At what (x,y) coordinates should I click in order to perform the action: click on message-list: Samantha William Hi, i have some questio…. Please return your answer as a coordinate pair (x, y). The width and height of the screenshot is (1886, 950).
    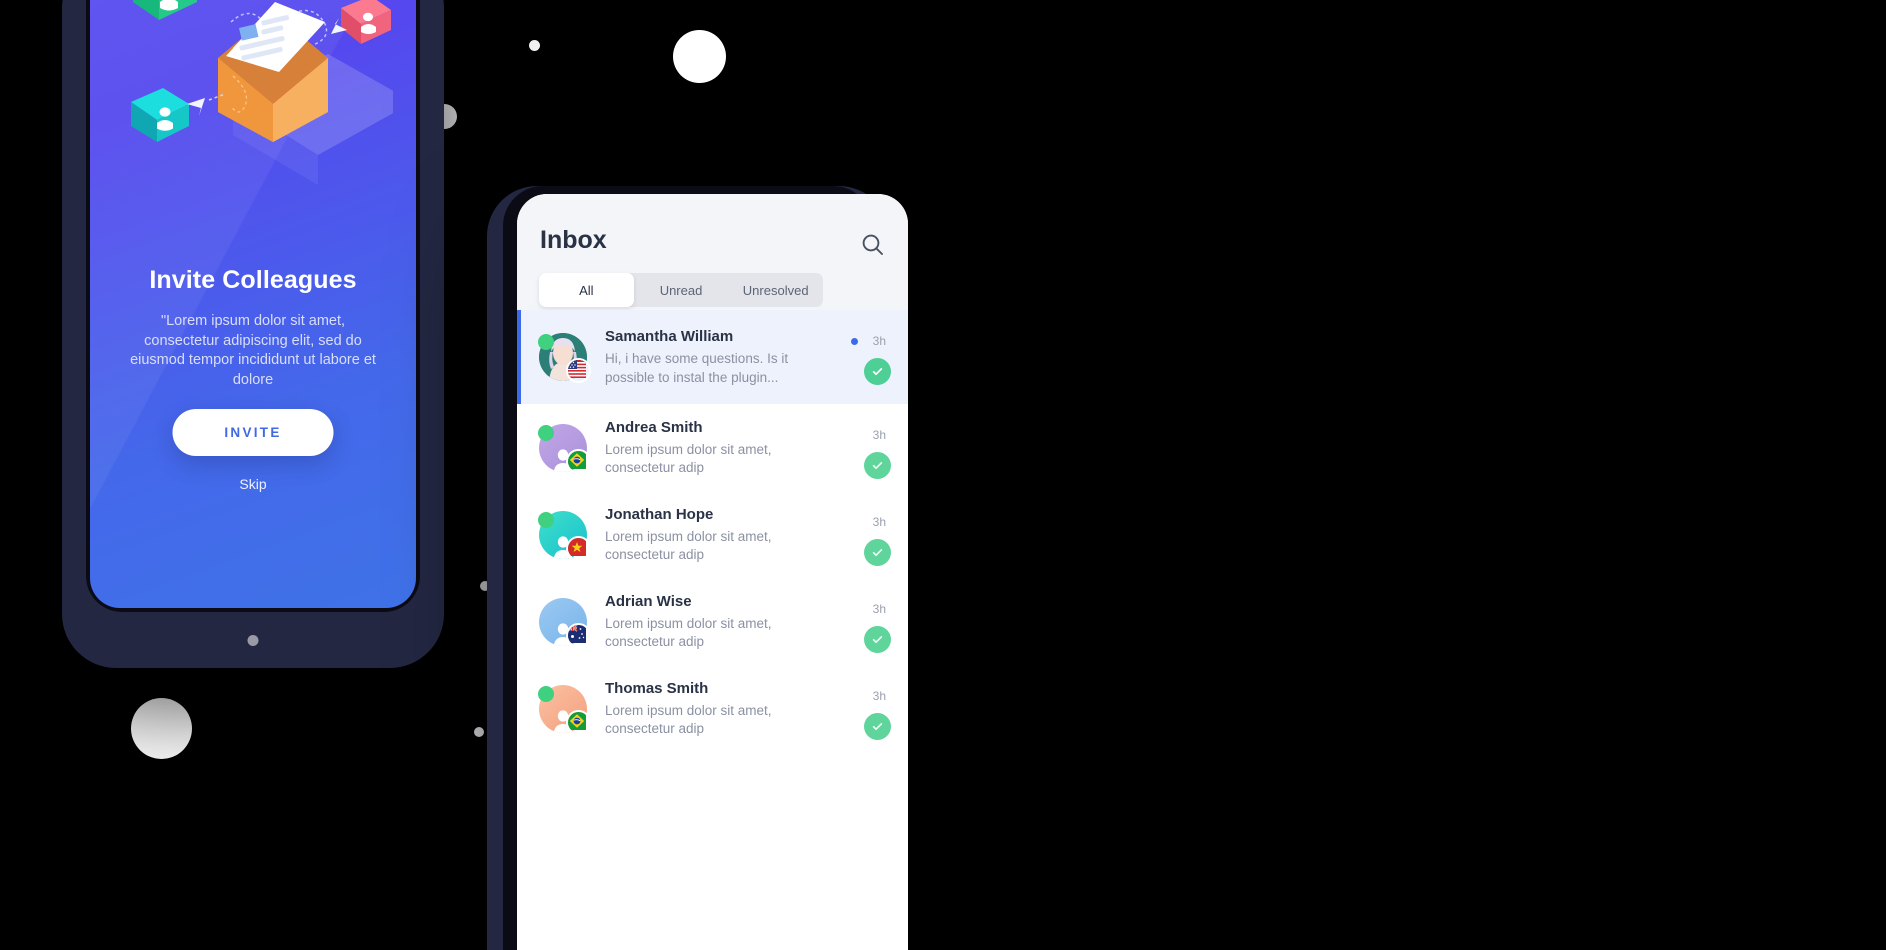
    Looking at the image, I should click on (712, 630).